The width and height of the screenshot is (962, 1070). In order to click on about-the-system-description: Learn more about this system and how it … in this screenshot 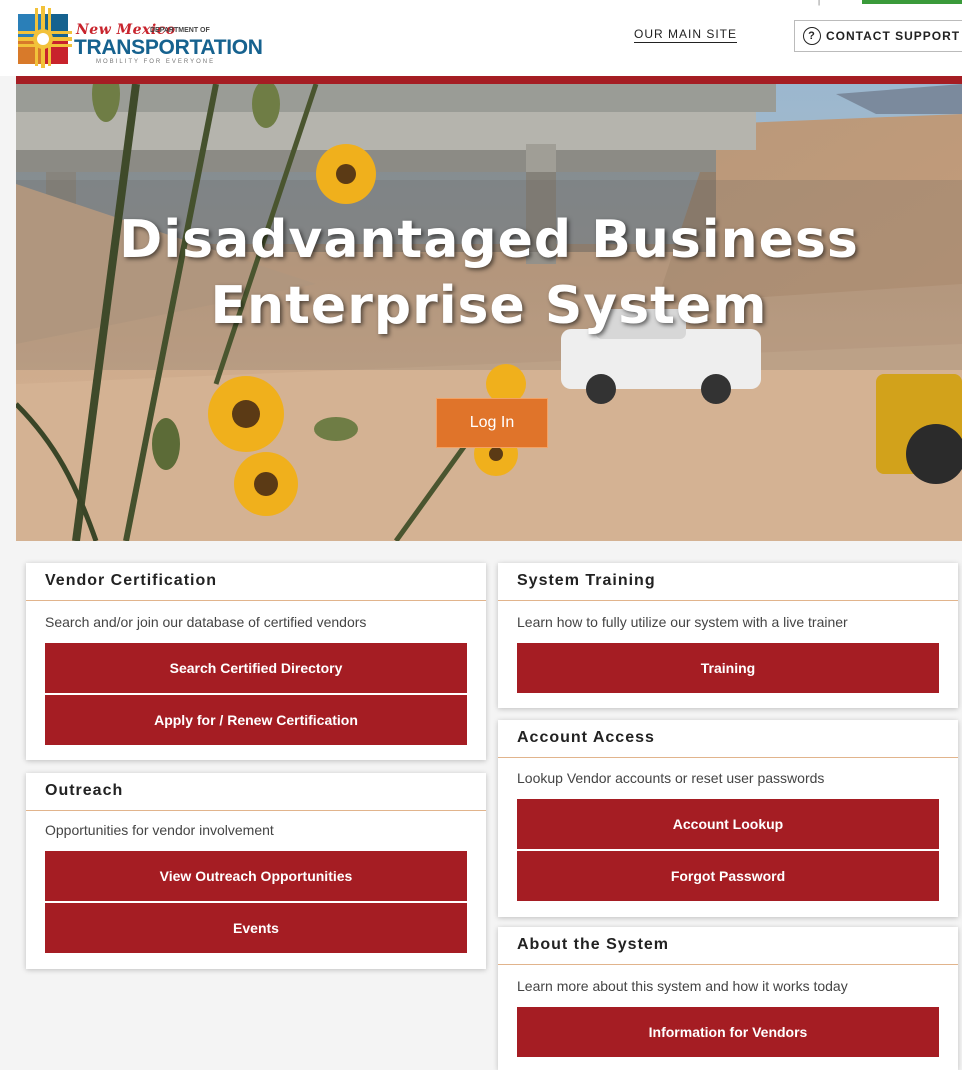, I will do `click(682, 986)`.